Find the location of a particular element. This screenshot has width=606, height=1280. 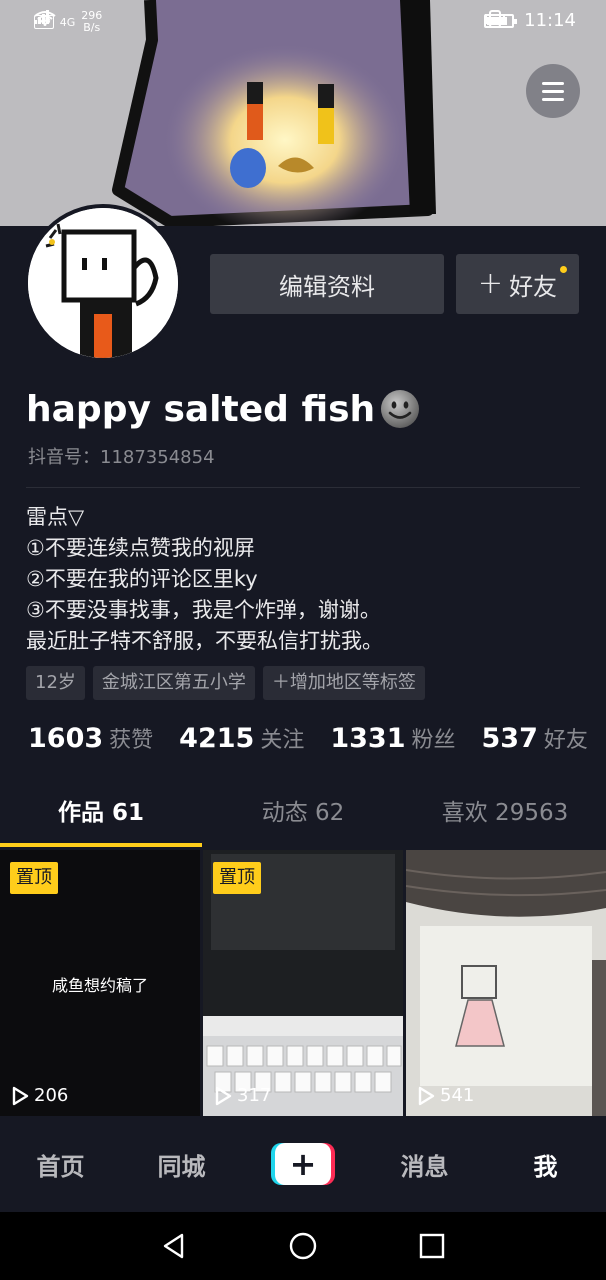

bio-line: 雷点▽ is located at coordinates (55, 517).